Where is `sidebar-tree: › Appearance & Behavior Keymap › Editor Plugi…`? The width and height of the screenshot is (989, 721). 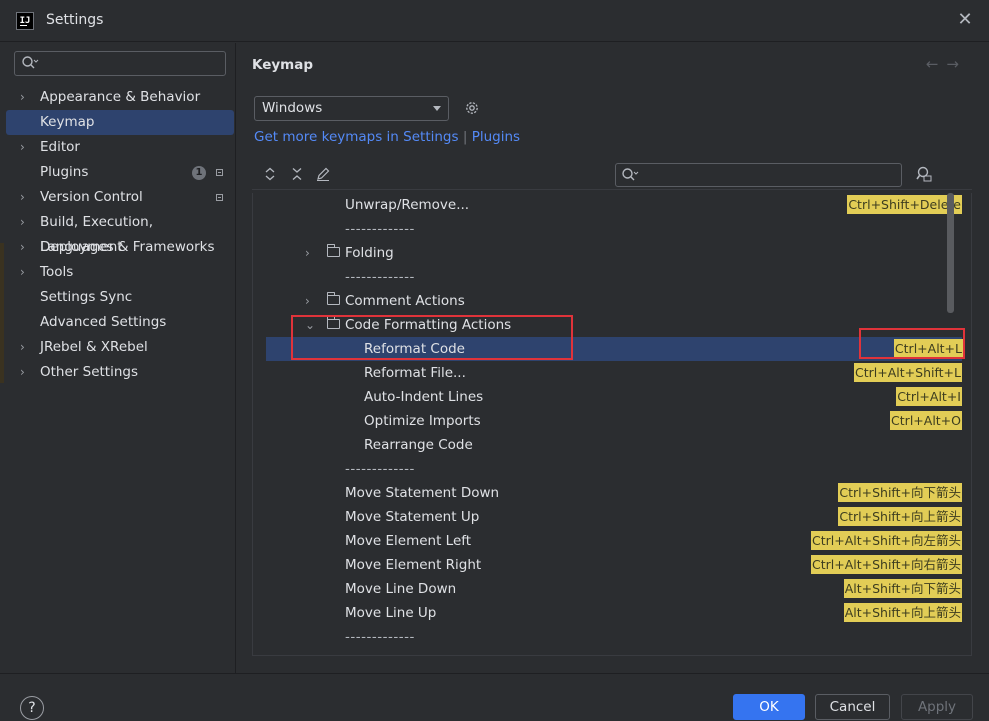
sidebar-tree: › Appearance & Behavior Keymap › Editor Plugi… is located at coordinates (118, 235).